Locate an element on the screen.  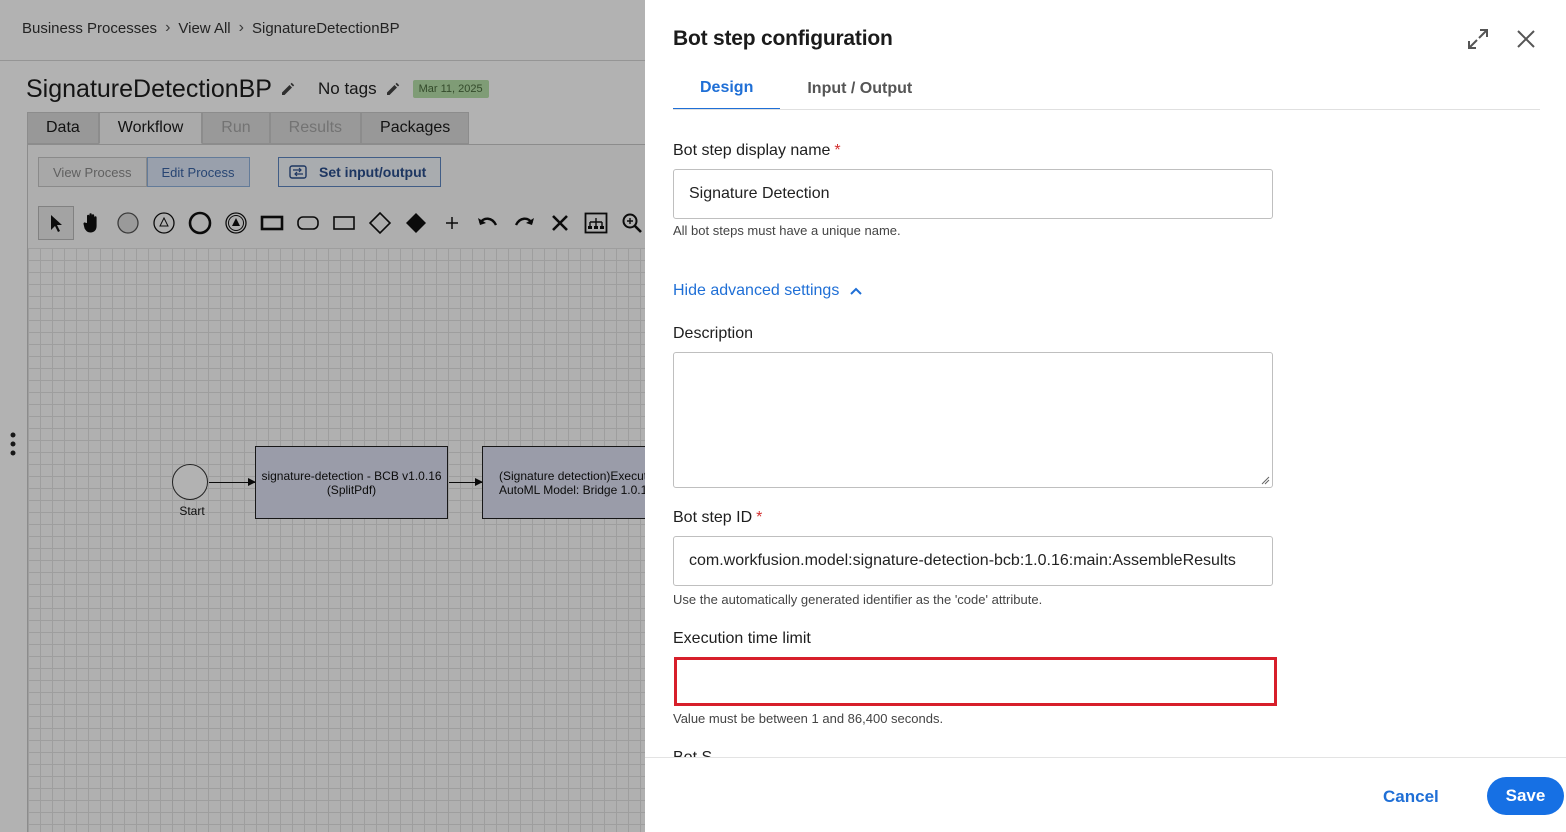
hide-advanced-settings-link: Hide advanced settings is located at coordinates (768, 291).